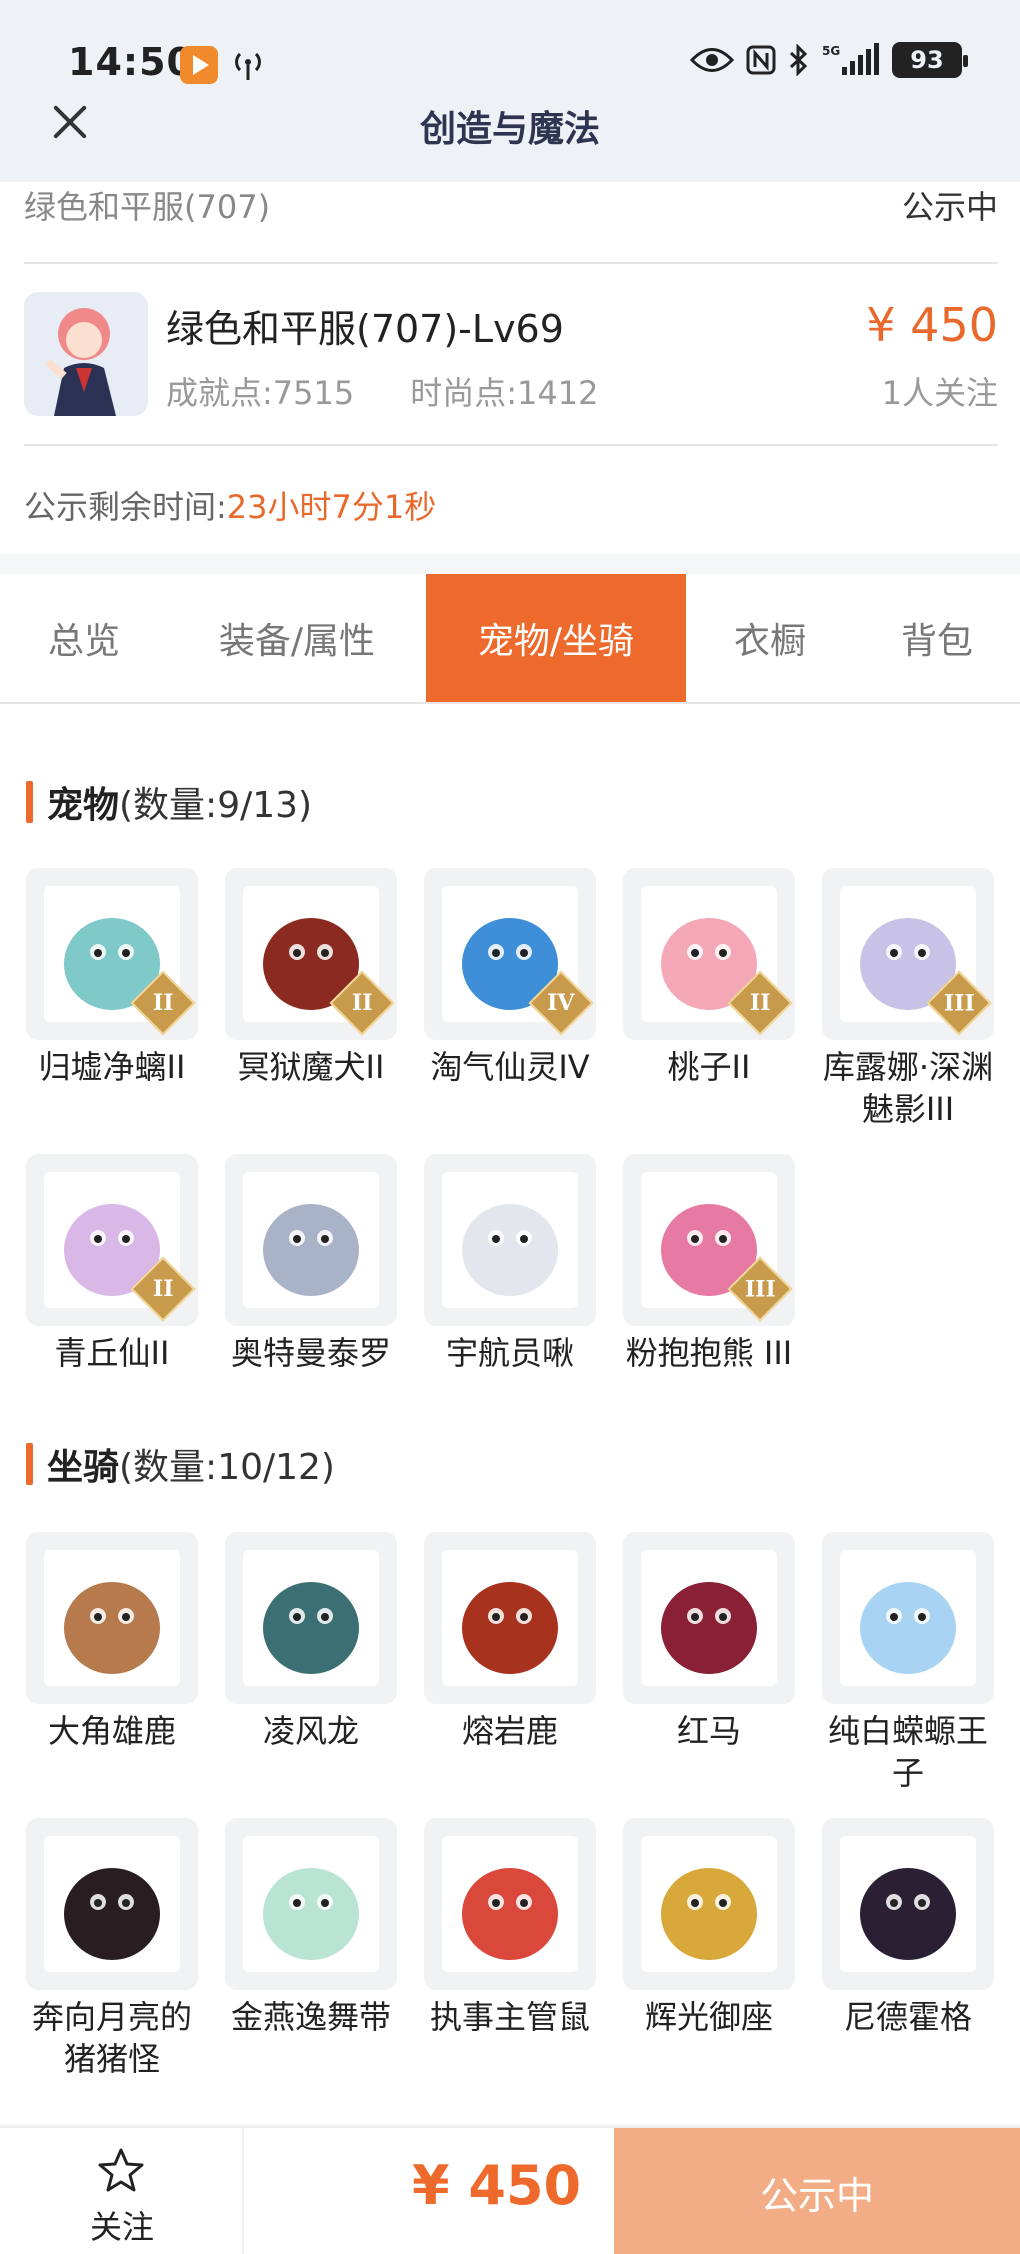 This screenshot has height=2254, width=1020. Describe the element at coordinates (121, 2170) in the screenshot. I see `star-icon` at that location.